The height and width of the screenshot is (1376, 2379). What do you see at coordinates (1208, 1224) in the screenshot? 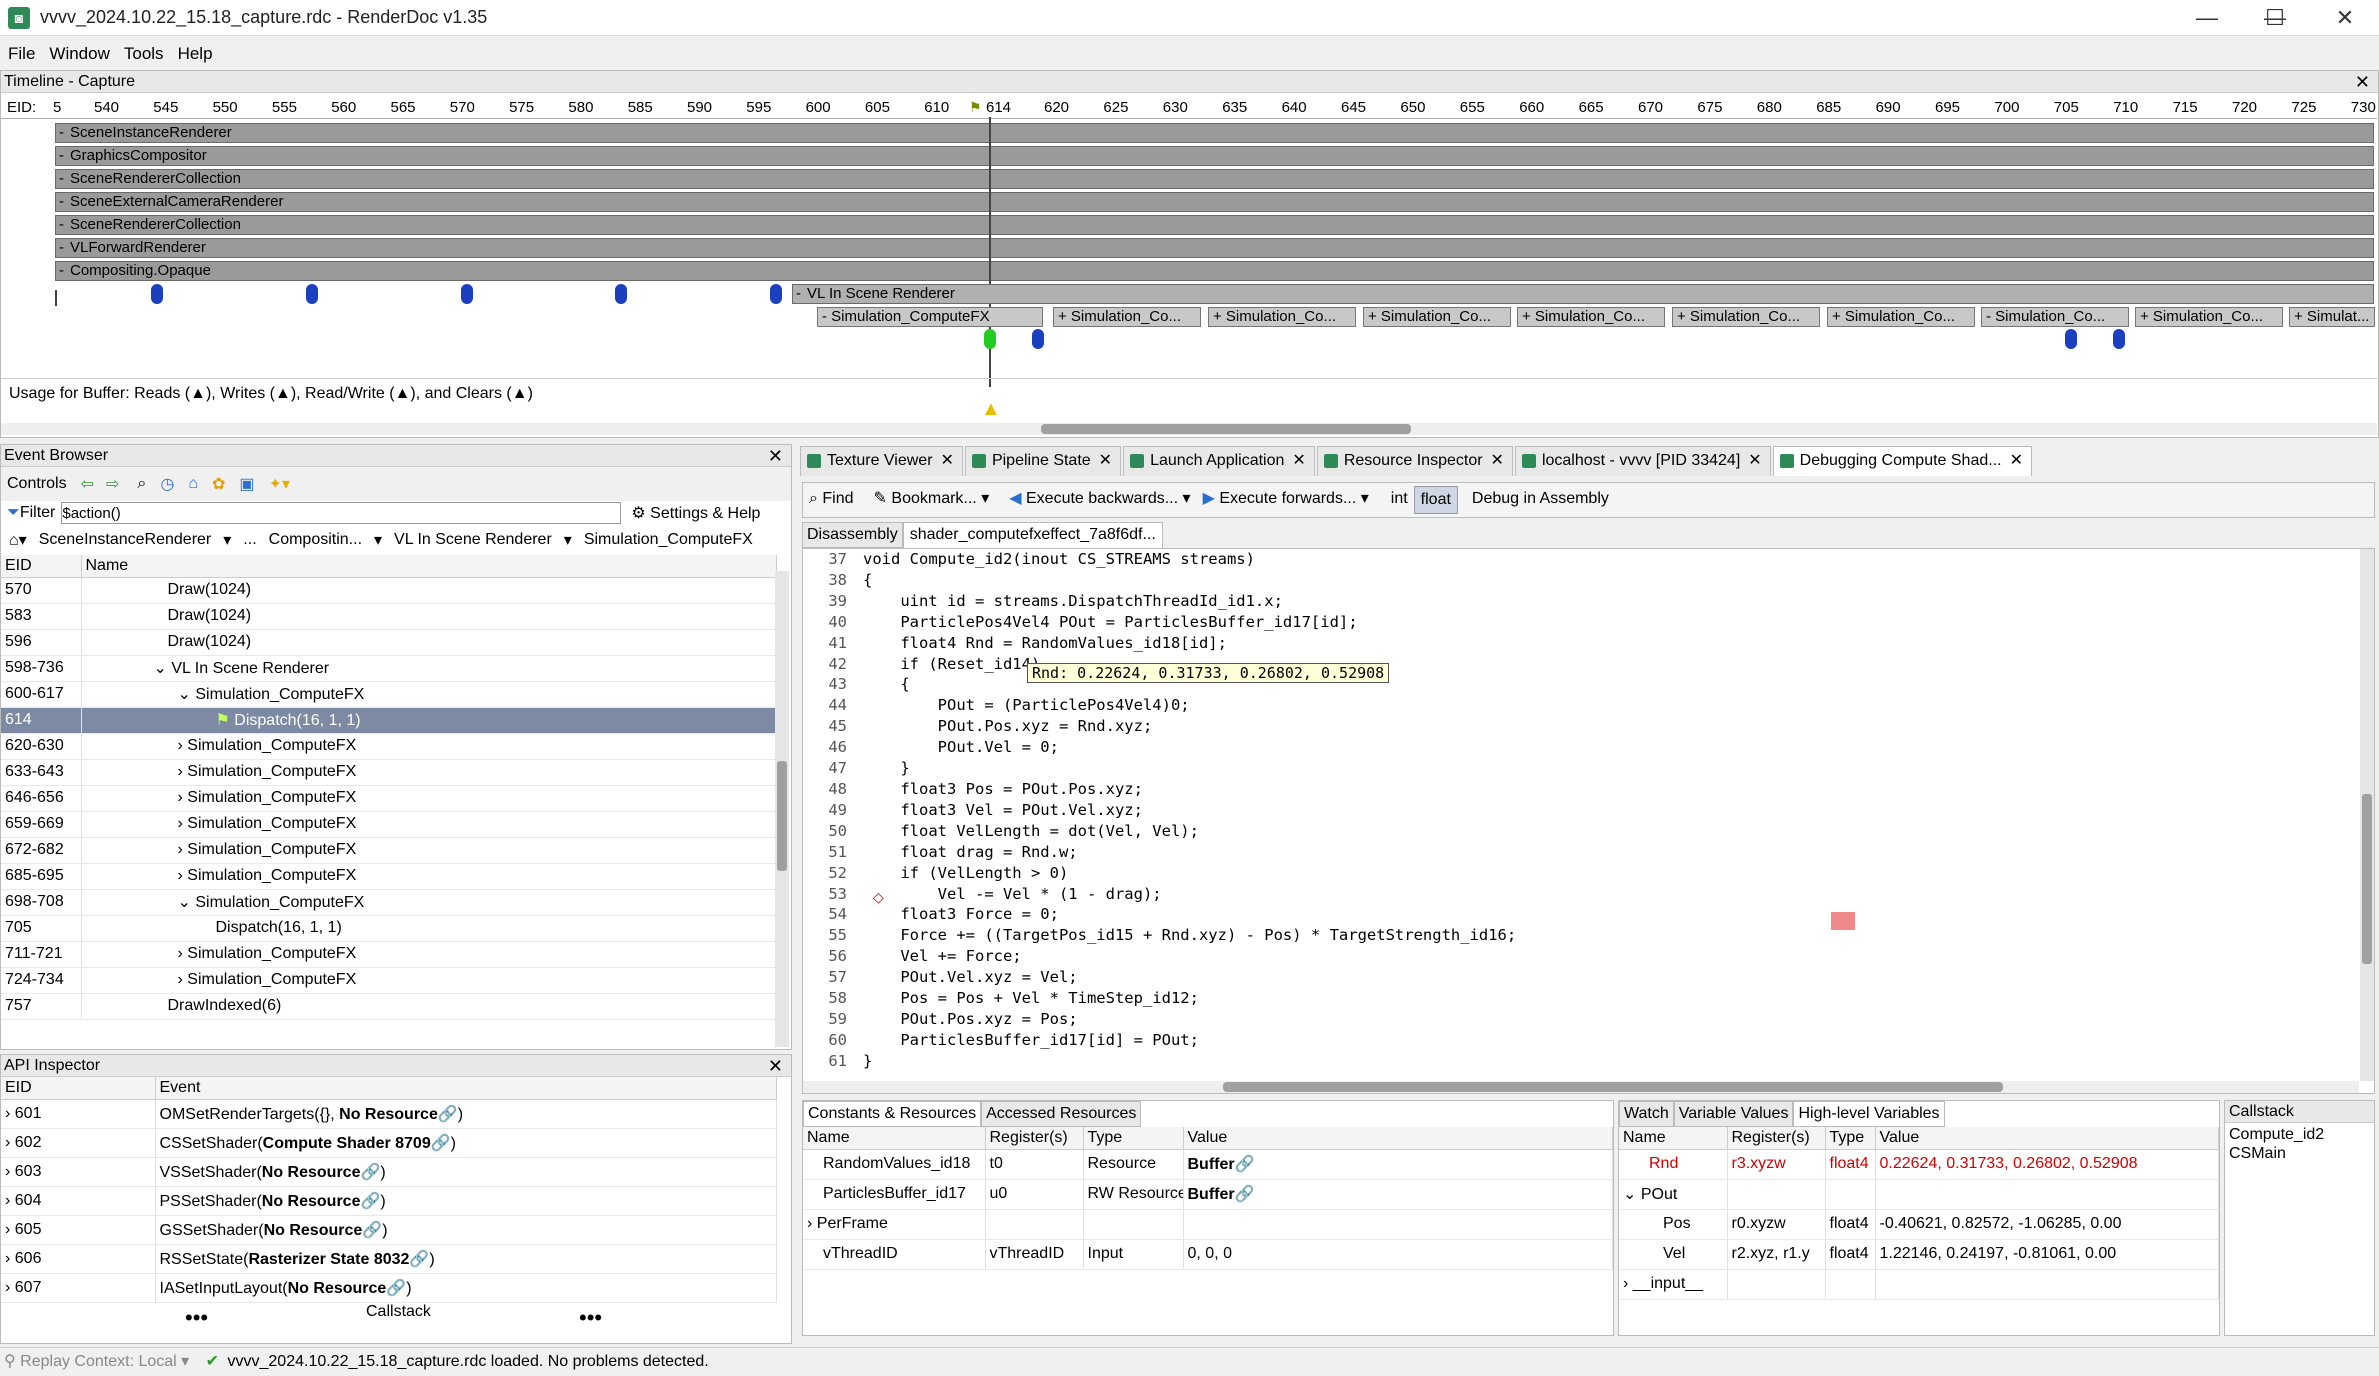
I see `resource-row: › PerFrame` at bounding box center [1208, 1224].